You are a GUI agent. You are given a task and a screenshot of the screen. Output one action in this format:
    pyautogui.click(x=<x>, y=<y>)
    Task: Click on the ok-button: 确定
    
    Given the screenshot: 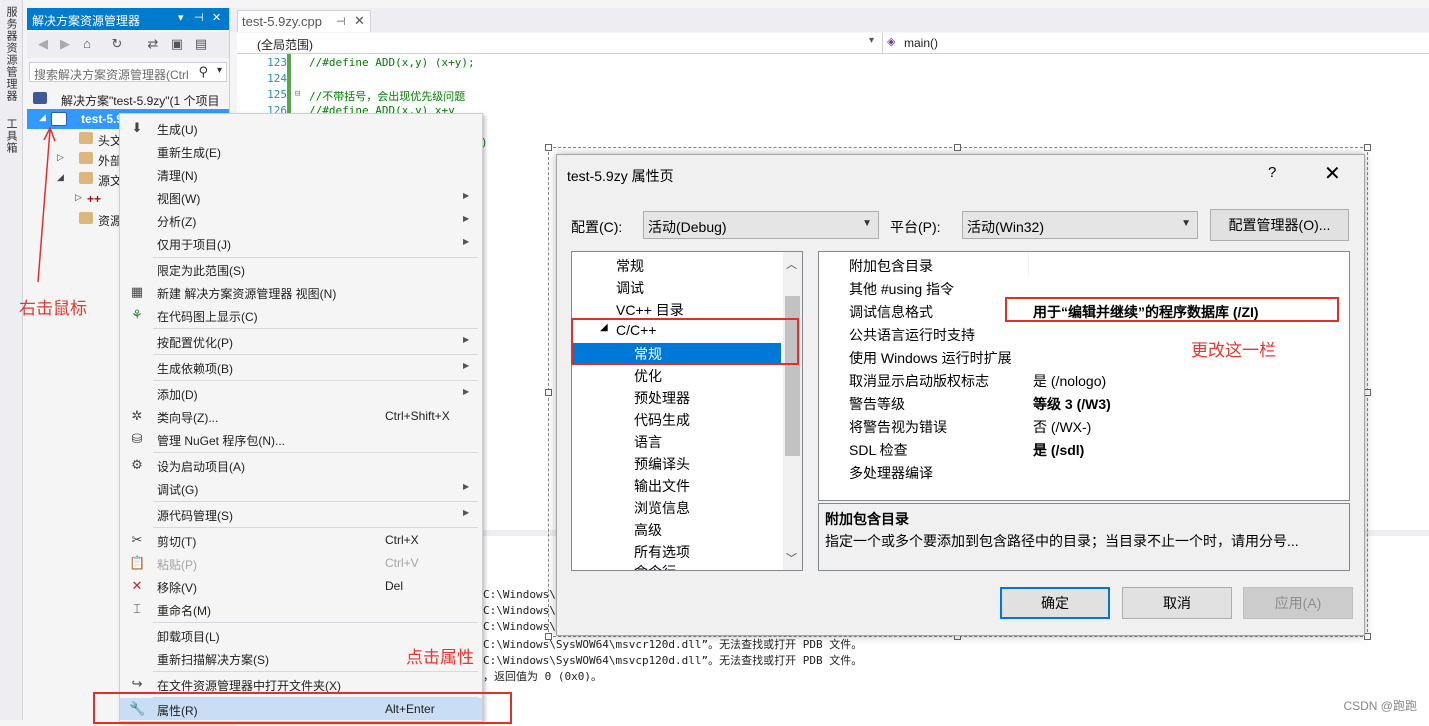 What is the action you would take?
    pyautogui.click(x=1055, y=603)
    